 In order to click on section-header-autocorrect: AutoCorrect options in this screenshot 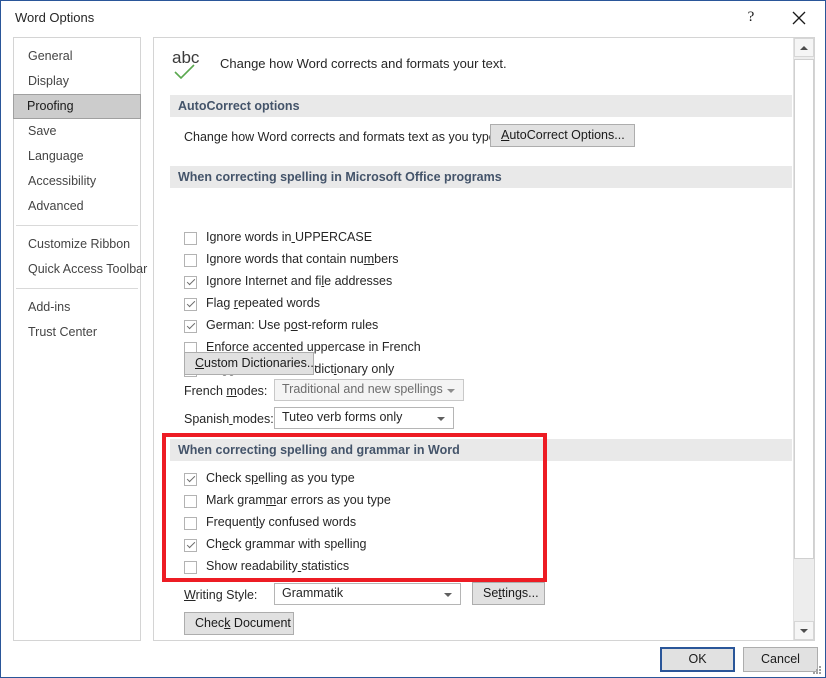, I will do `click(481, 106)`.